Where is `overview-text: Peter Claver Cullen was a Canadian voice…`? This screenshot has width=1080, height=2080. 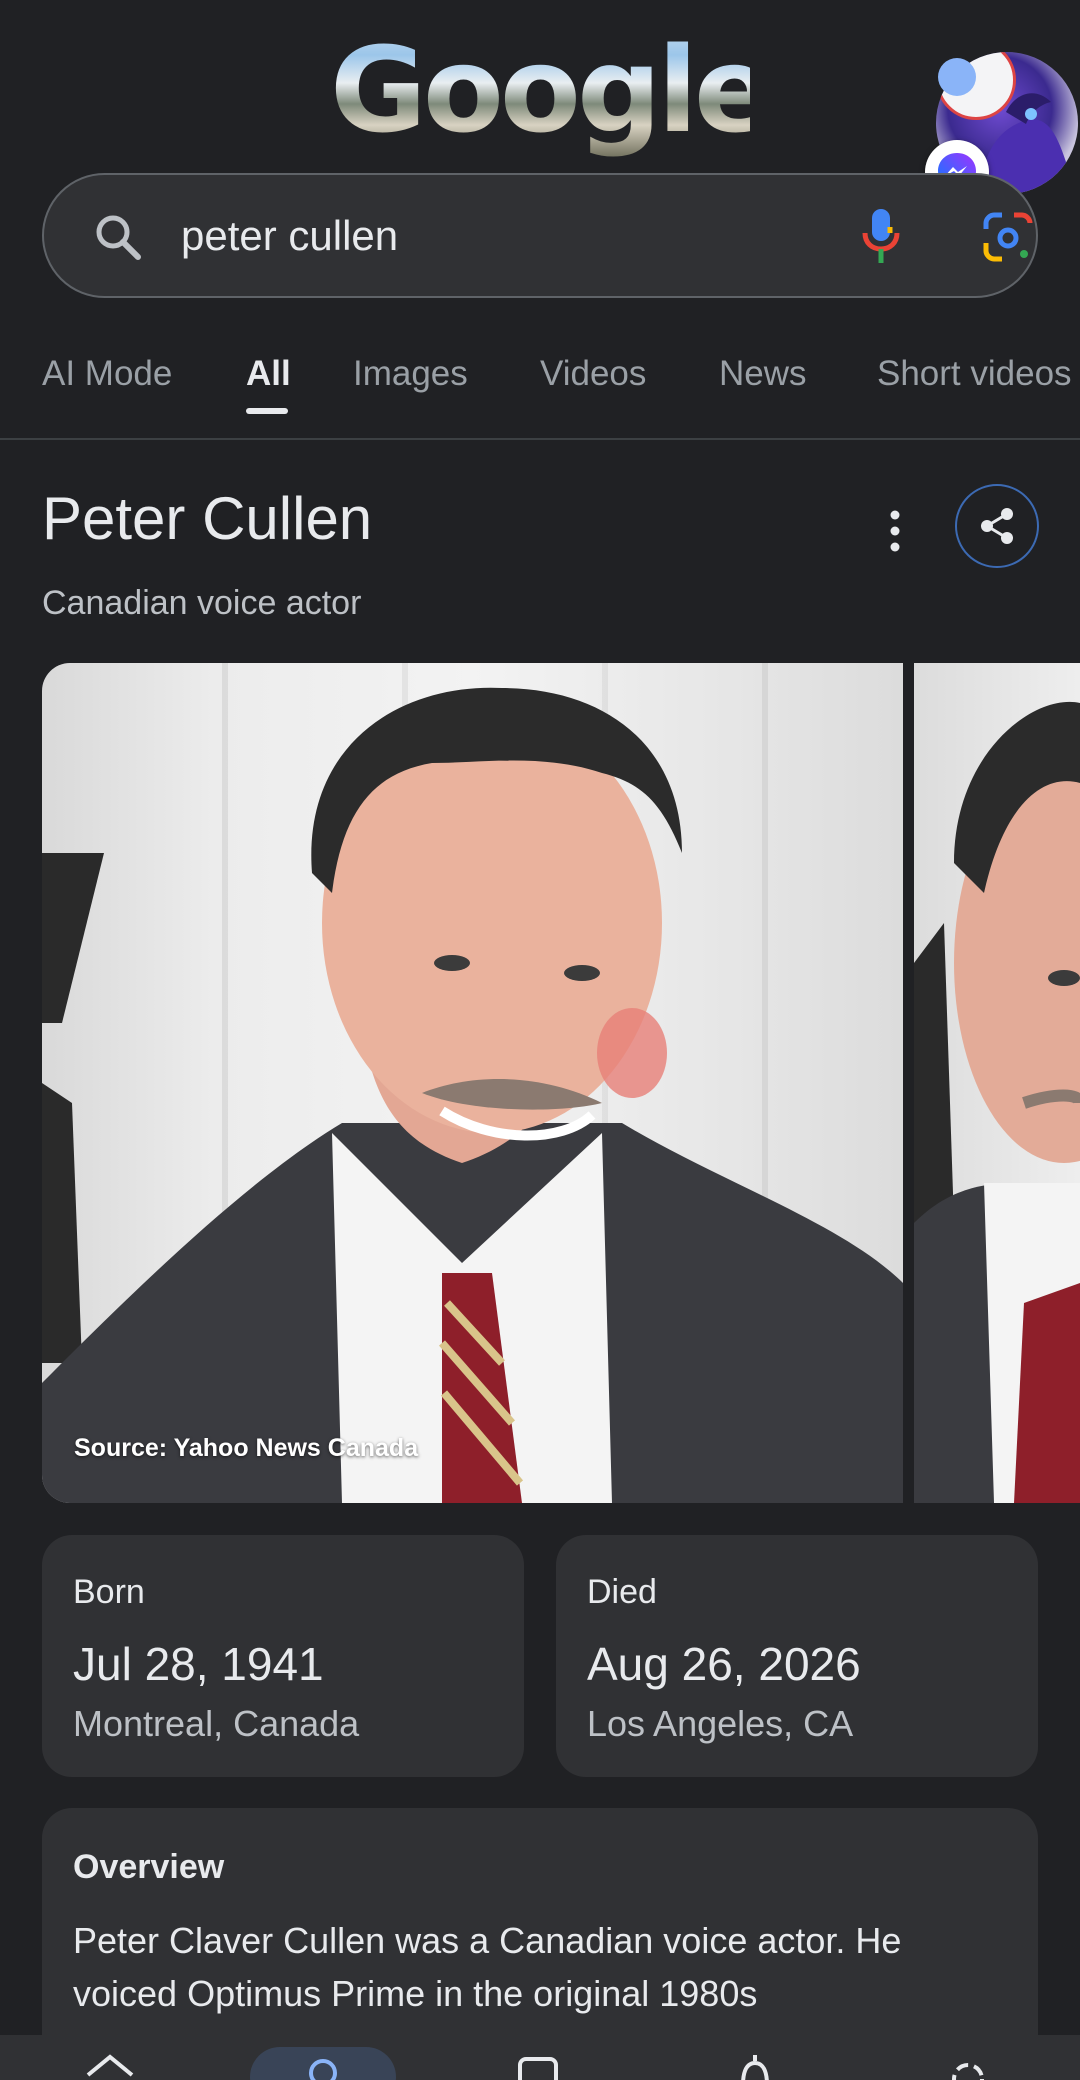 overview-text: Peter Claver Cullen was a Canadian voice… is located at coordinates (487, 1967).